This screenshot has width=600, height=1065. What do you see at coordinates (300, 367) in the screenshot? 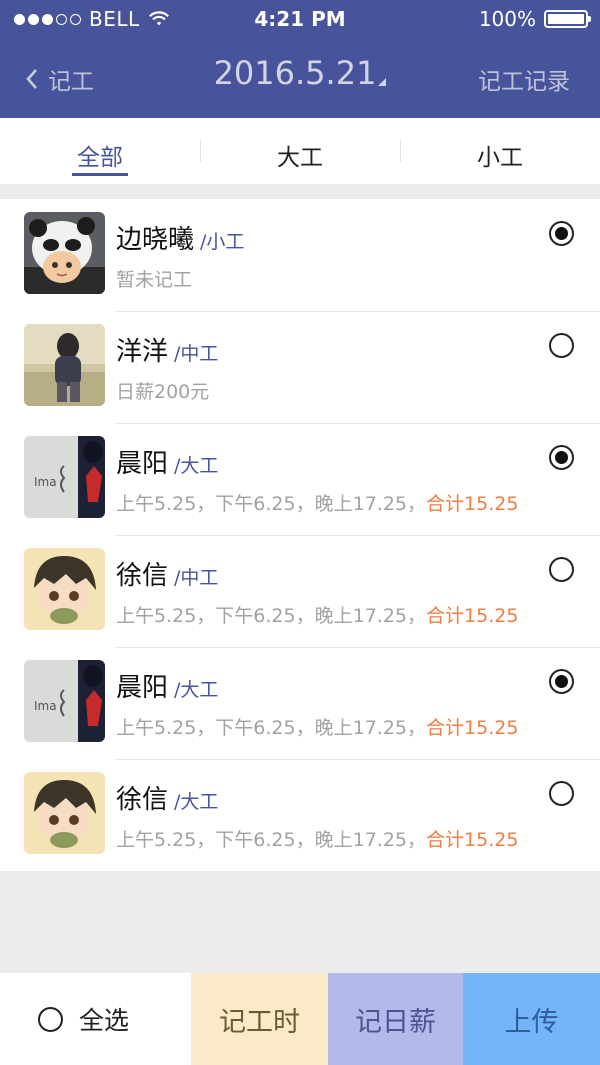
I see `list-item: 洋洋 /中工 日薪200元` at bounding box center [300, 367].